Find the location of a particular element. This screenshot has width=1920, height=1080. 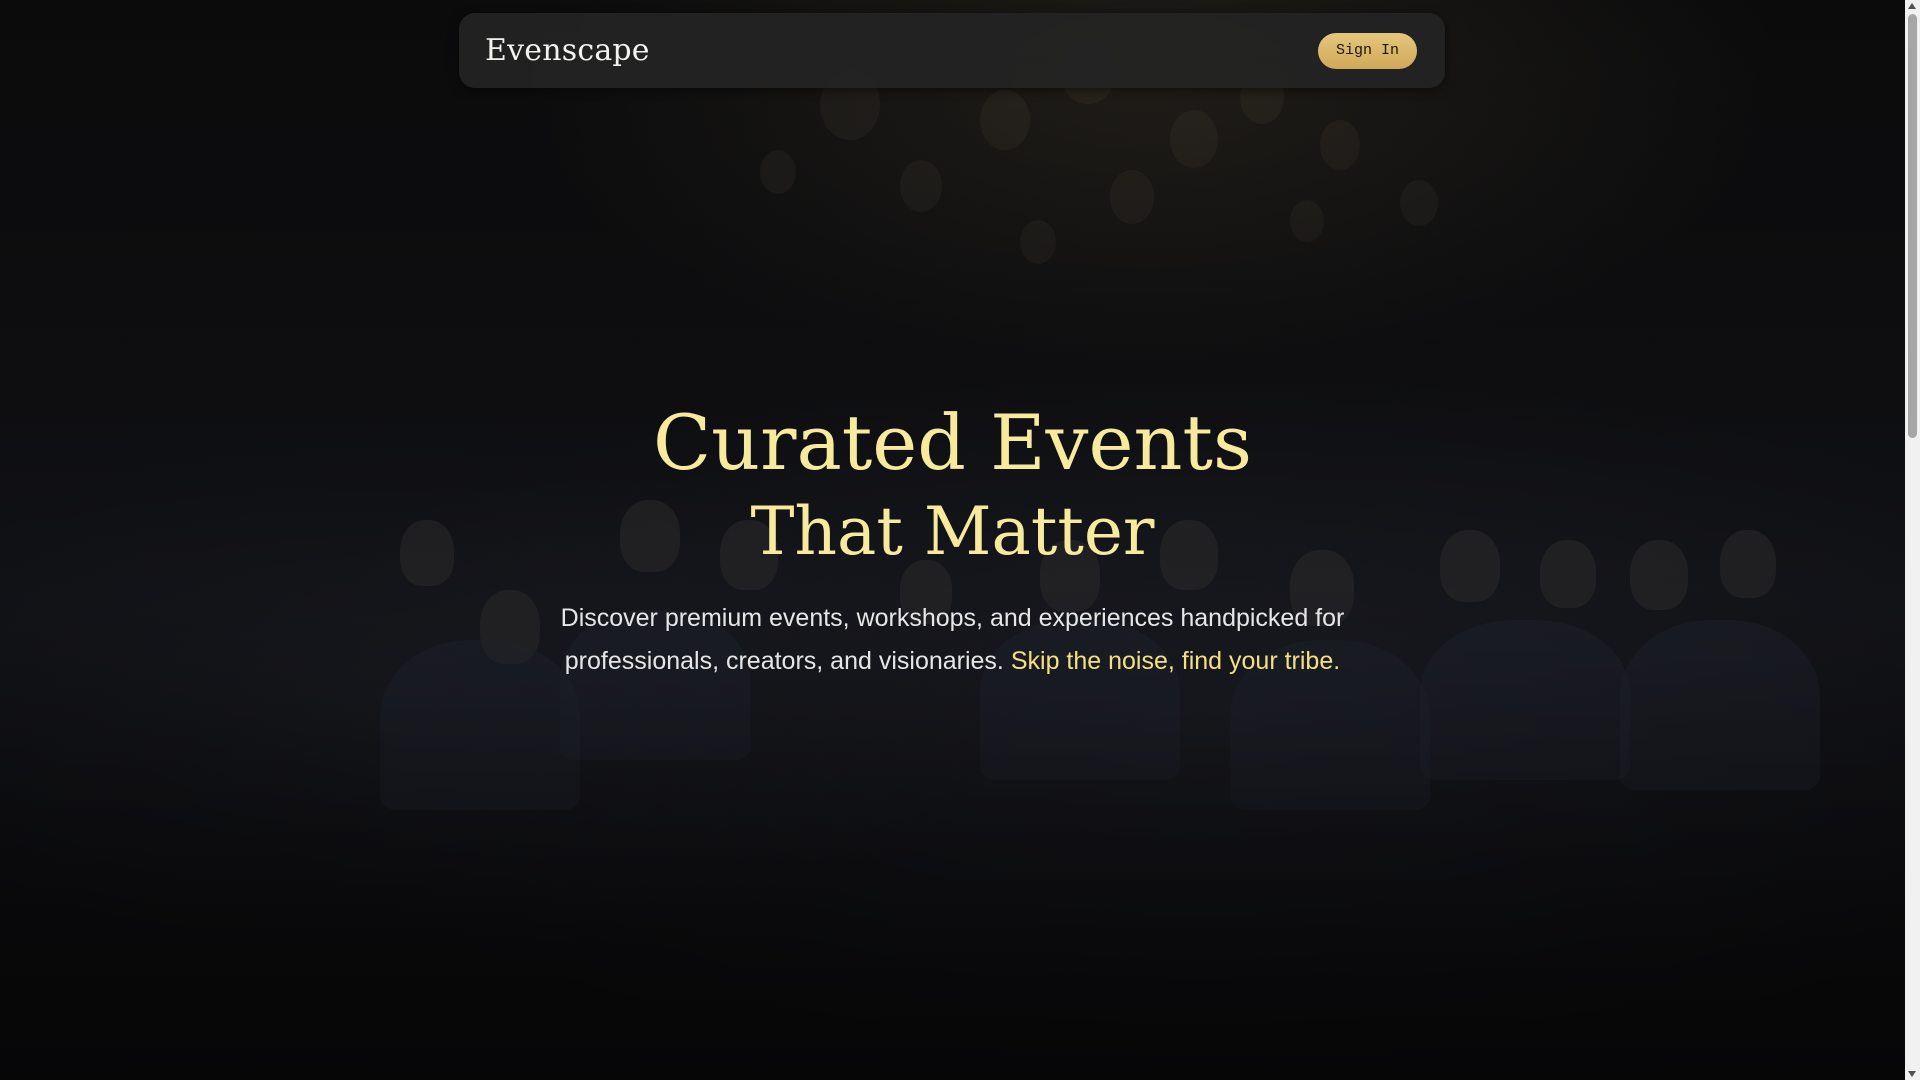

scroll-up-arrow-icon is located at coordinates (1912, 6).